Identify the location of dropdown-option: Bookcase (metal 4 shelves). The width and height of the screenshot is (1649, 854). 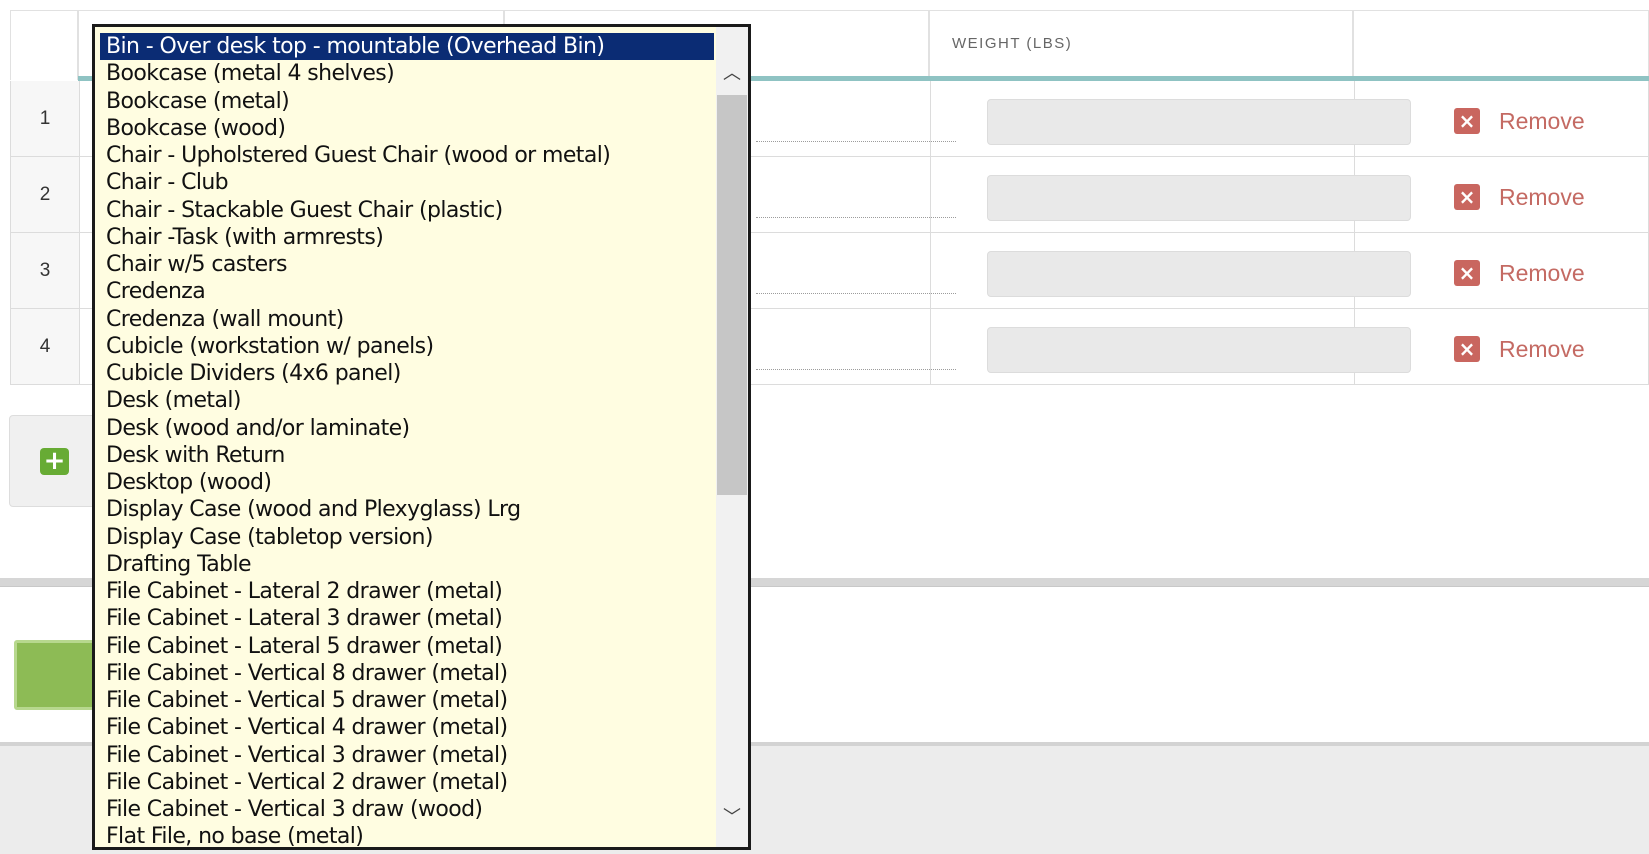
(405, 73).